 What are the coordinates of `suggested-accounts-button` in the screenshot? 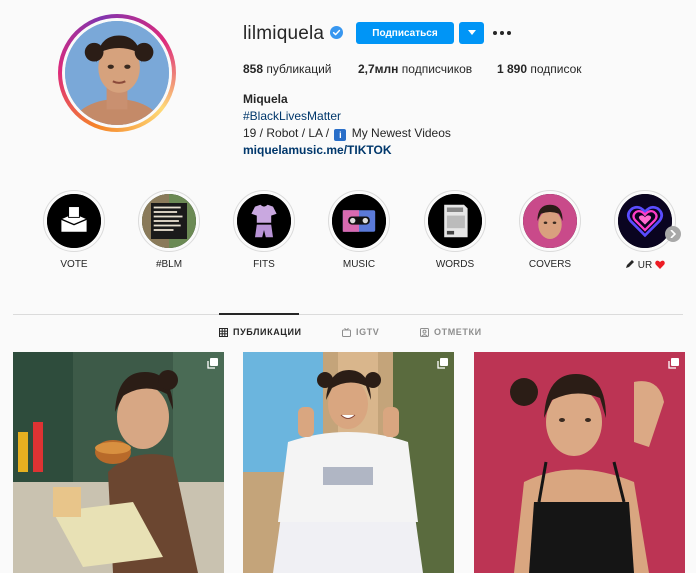 It's located at (471, 33).